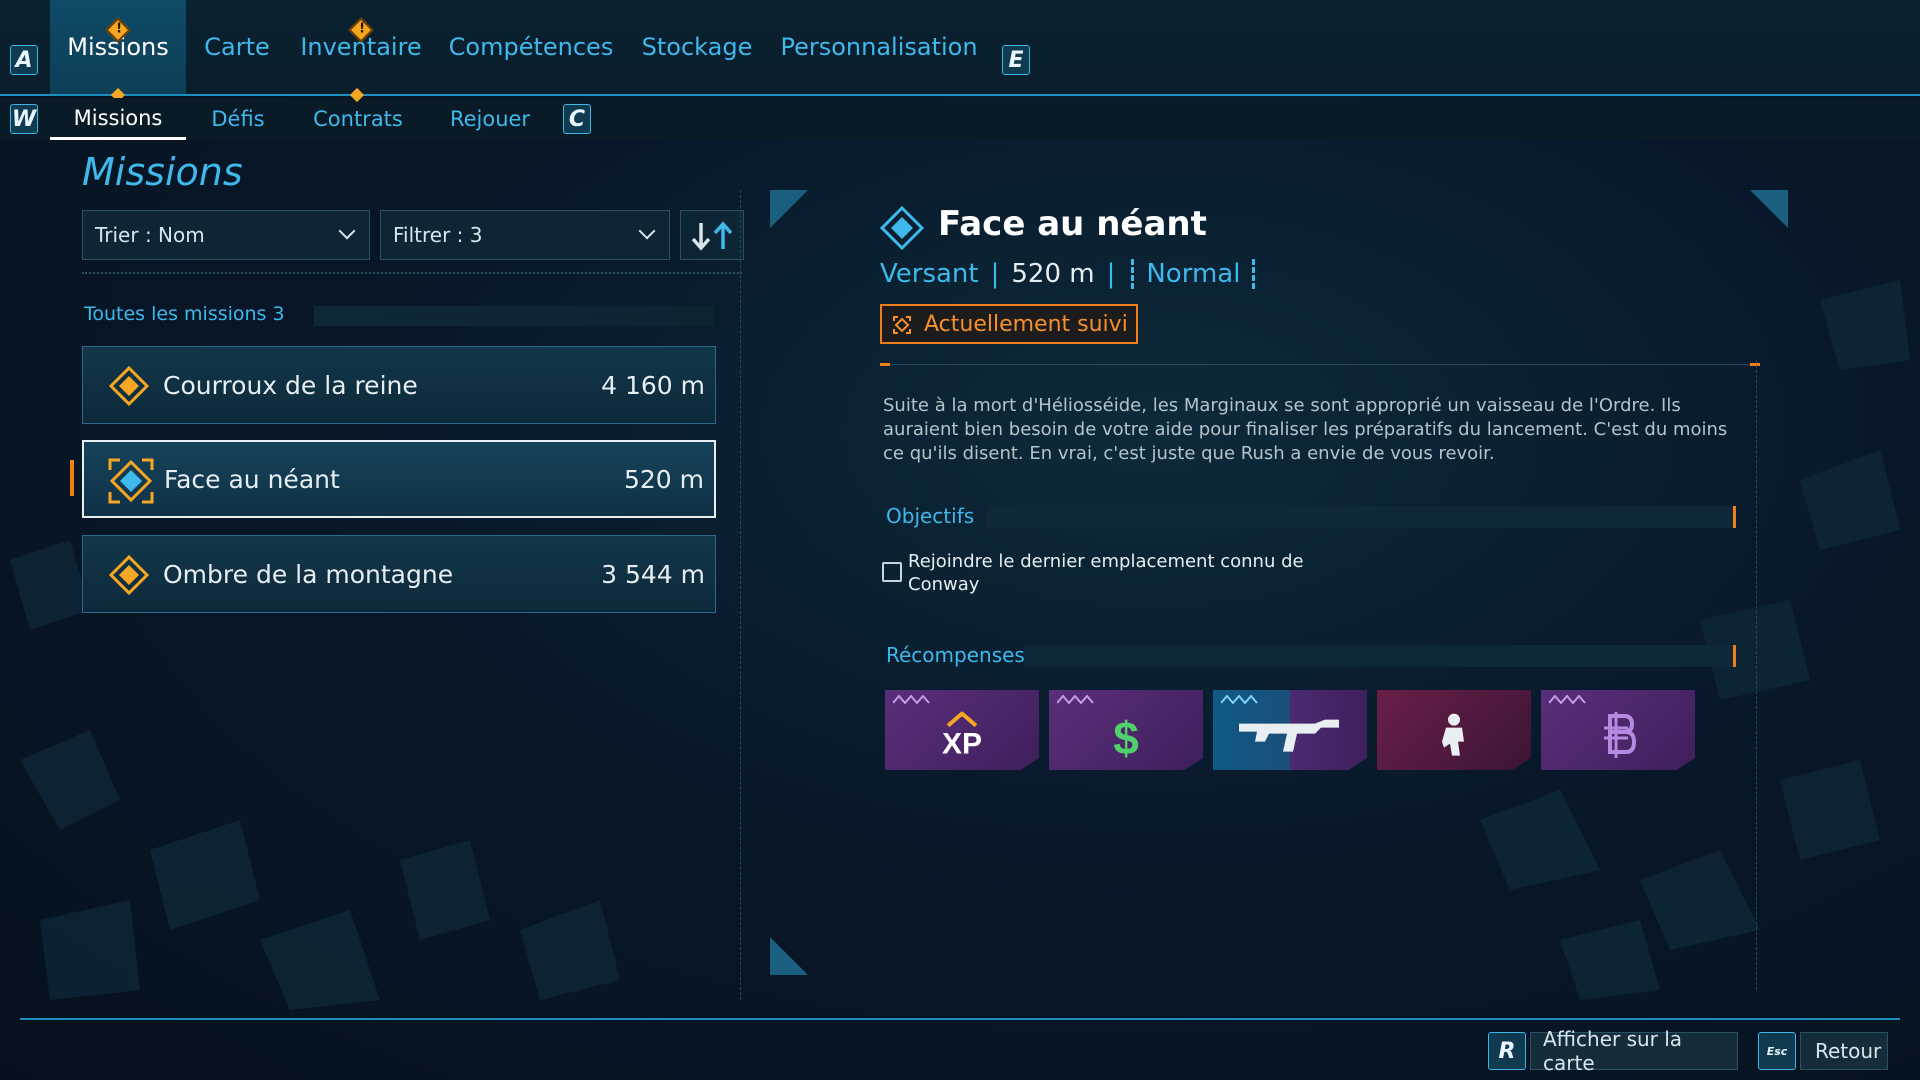 The image size is (1920, 1080). What do you see at coordinates (162, 172) in the screenshot?
I see `page-title: Missions` at bounding box center [162, 172].